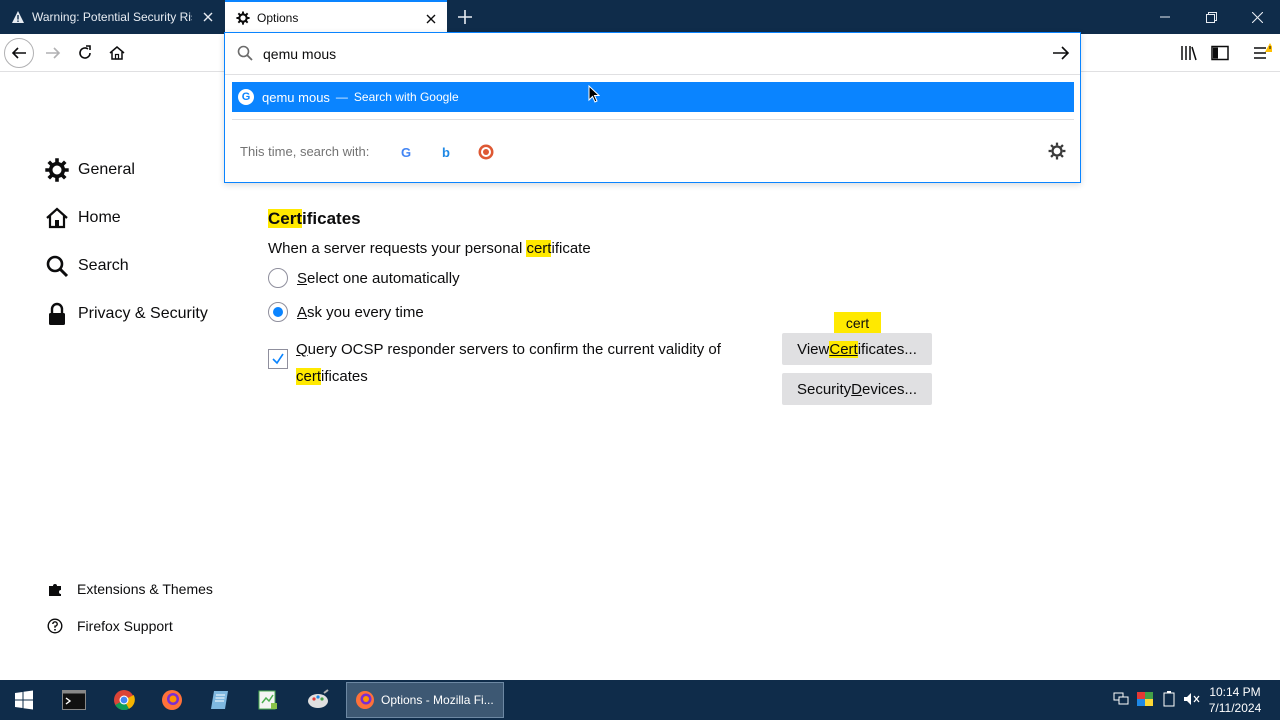 This screenshot has width=1280, height=720. Describe the element at coordinates (653, 119) in the screenshot. I see `divider` at that location.